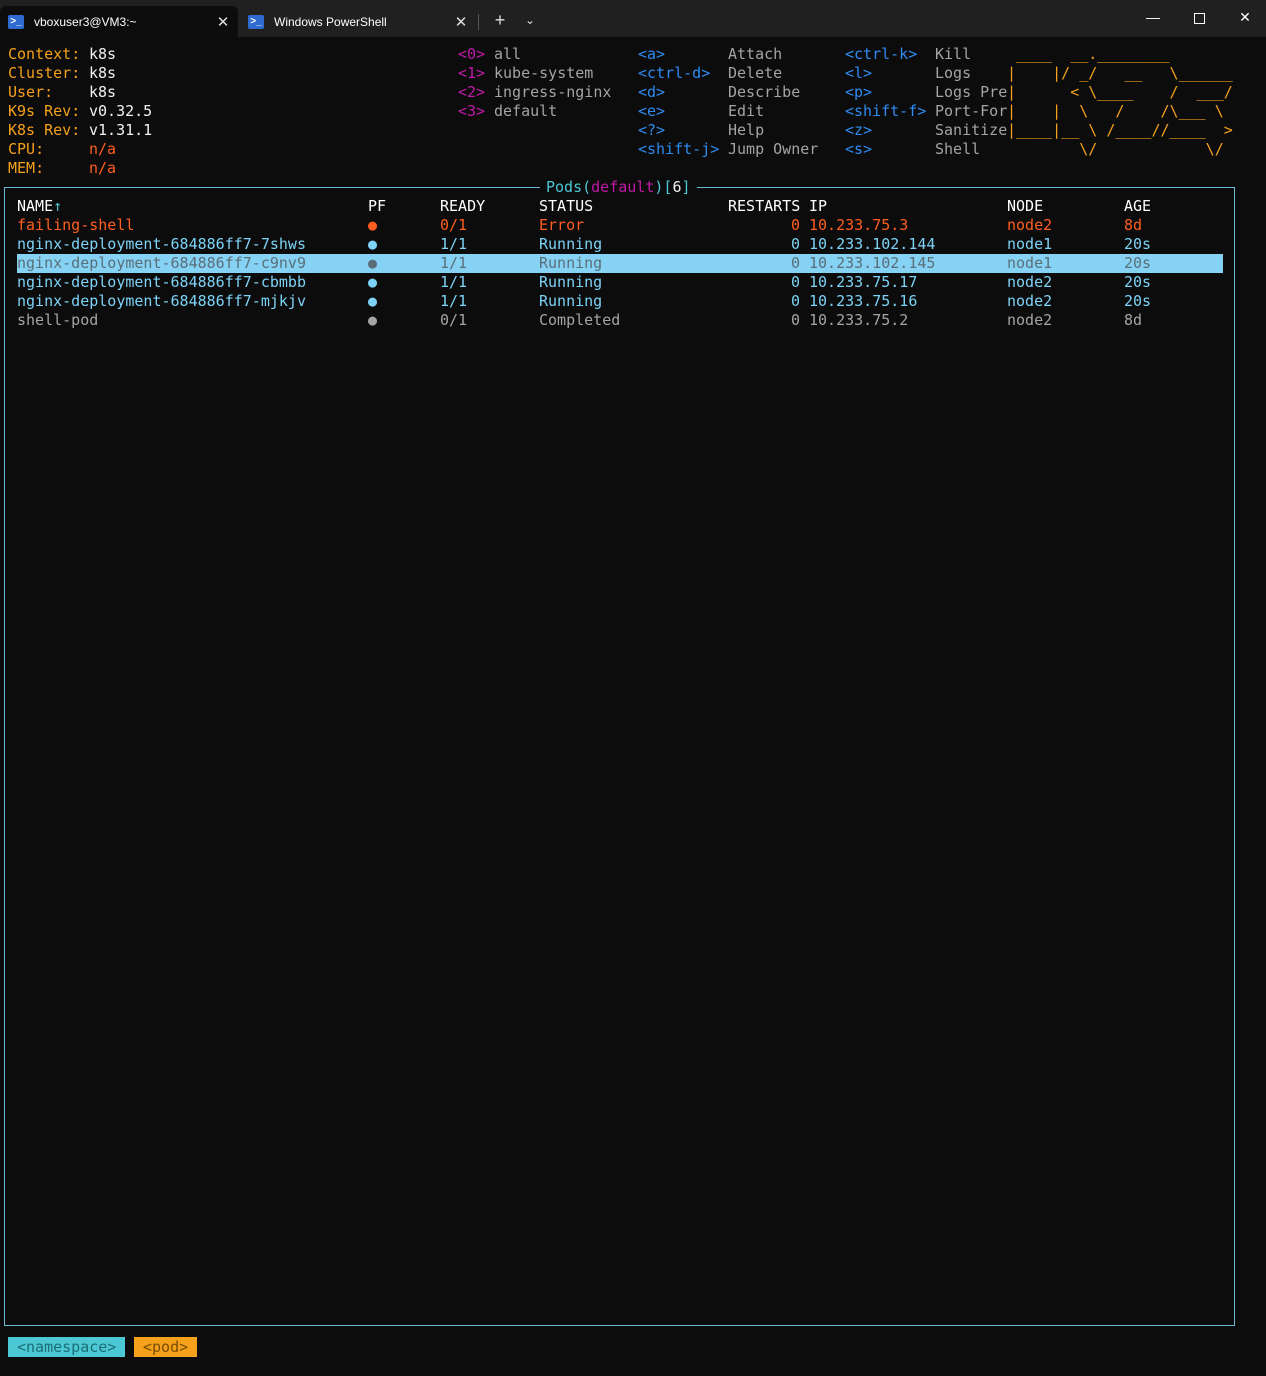  What do you see at coordinates (471, 92) in the screenshot?
I see `namespace-key: <2>` at bounding box center [471, 92].